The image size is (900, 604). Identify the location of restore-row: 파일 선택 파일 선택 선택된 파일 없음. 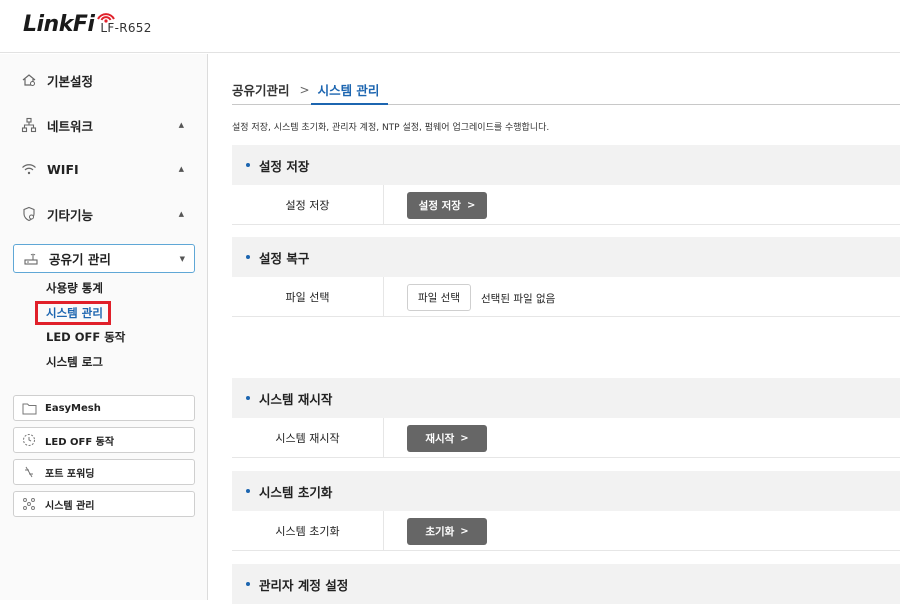
(566, 297).